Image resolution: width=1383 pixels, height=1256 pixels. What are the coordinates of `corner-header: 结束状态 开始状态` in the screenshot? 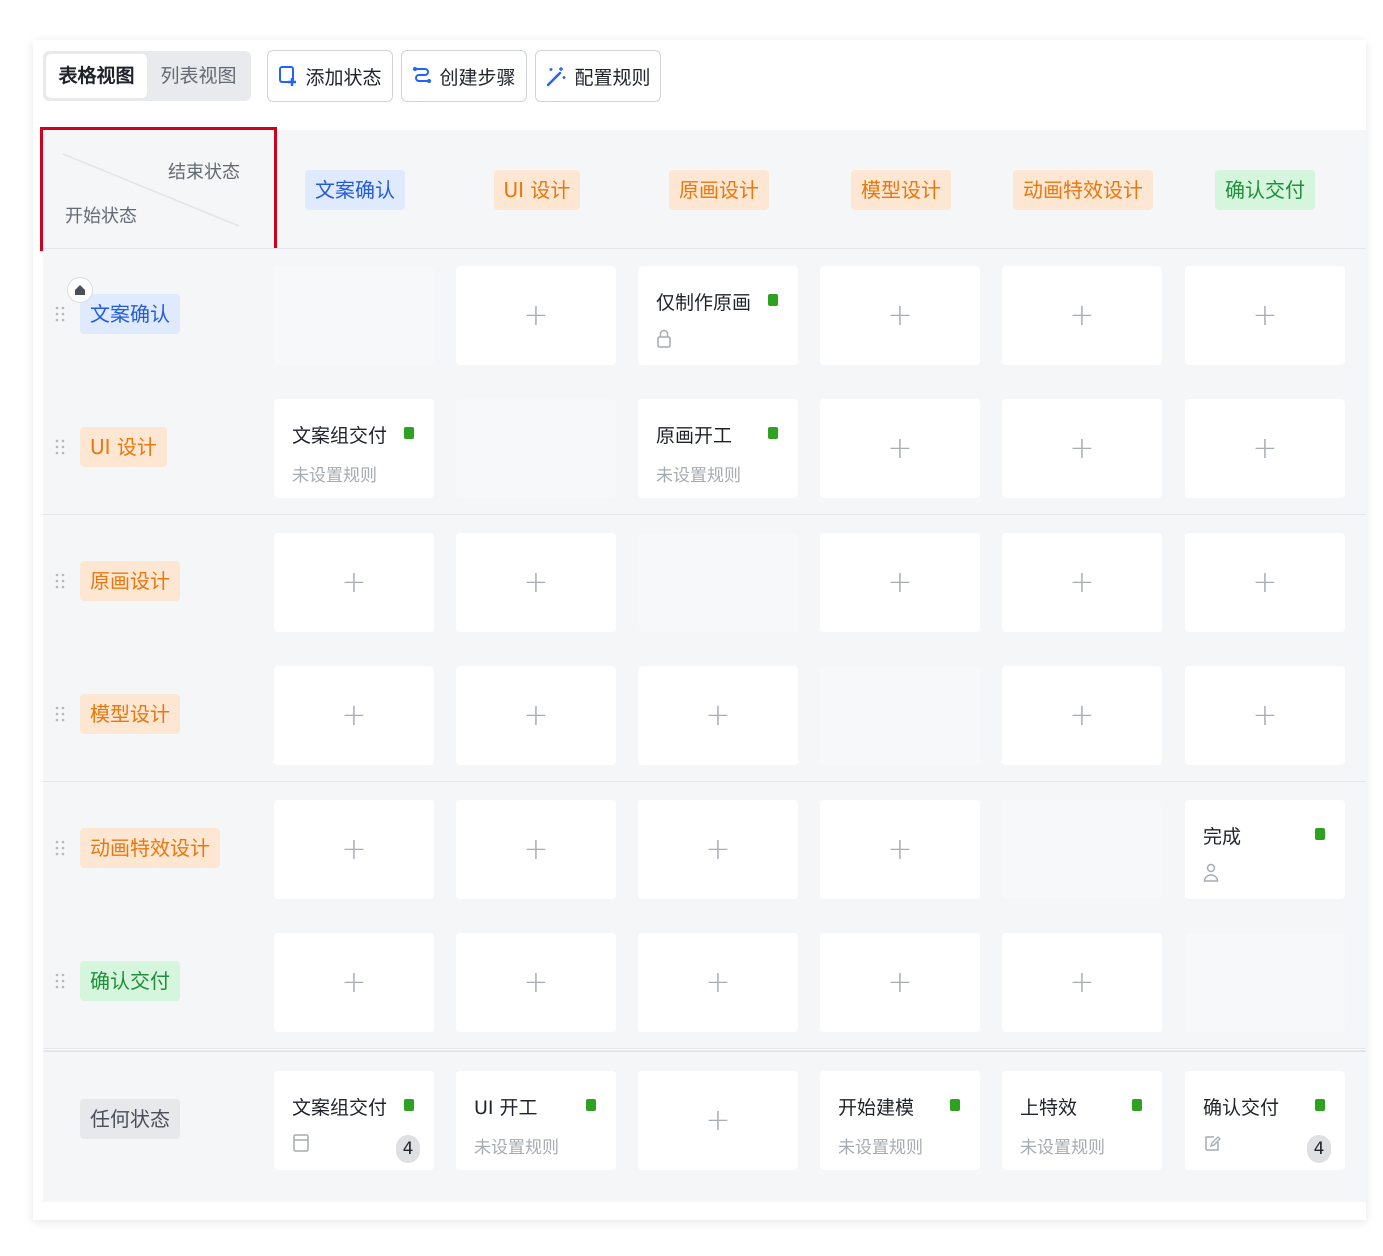 It's located at (158, 189).